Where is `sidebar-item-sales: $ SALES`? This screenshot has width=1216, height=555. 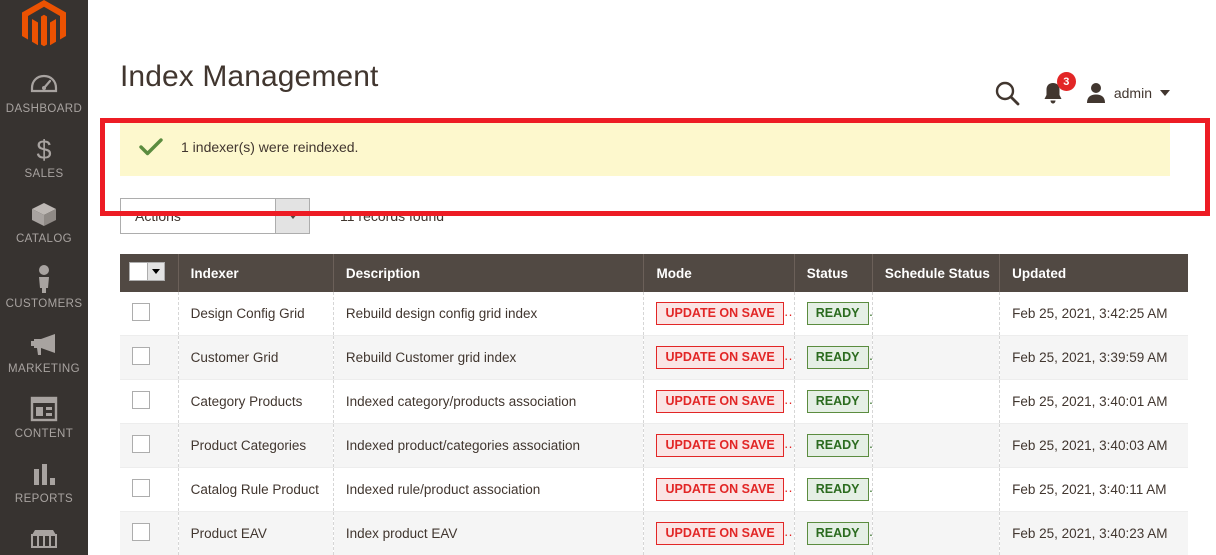
sidebar-item-sales: $ SALES is located at coordinates (44, 157).